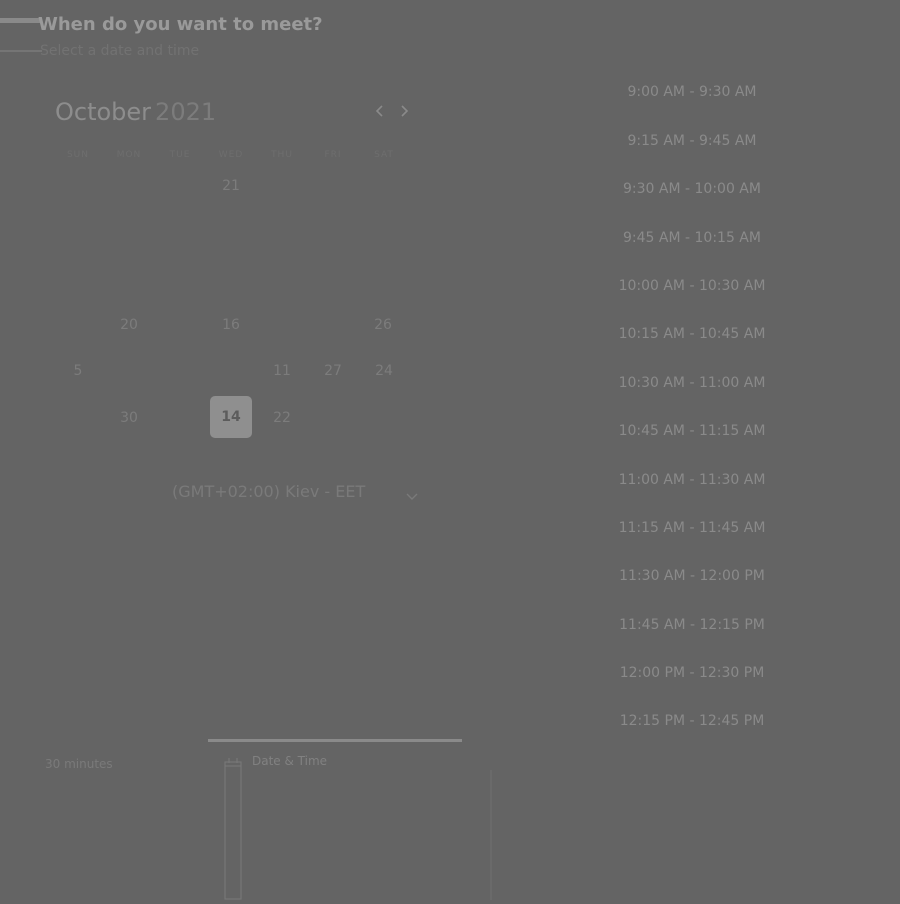 Image resolution: width=900 pixels, height=904 pixels. Describe the element at coordinates (692, 189) in the screenshot. I see `time-slot: 9:30 AM - 10:00 AM` at that location.